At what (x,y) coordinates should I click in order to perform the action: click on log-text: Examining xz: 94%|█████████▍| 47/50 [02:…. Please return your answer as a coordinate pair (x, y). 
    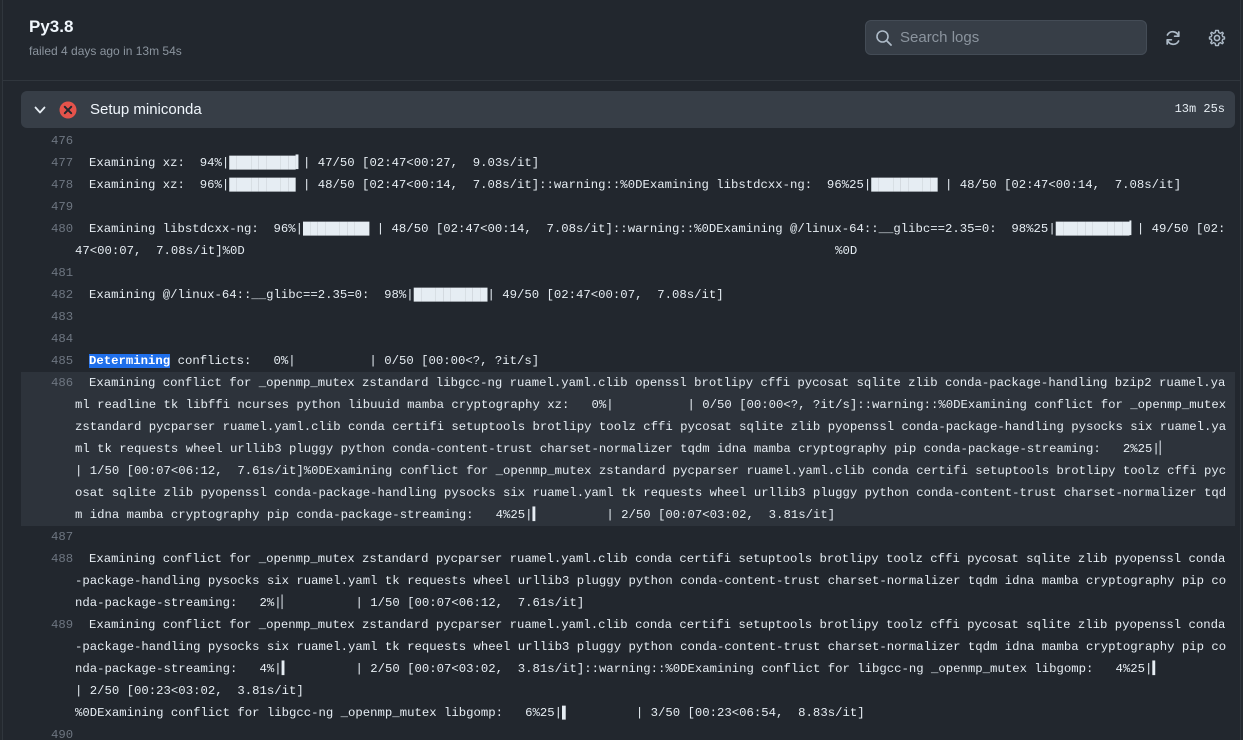
    Looking at the image, I should click on (314, 163).